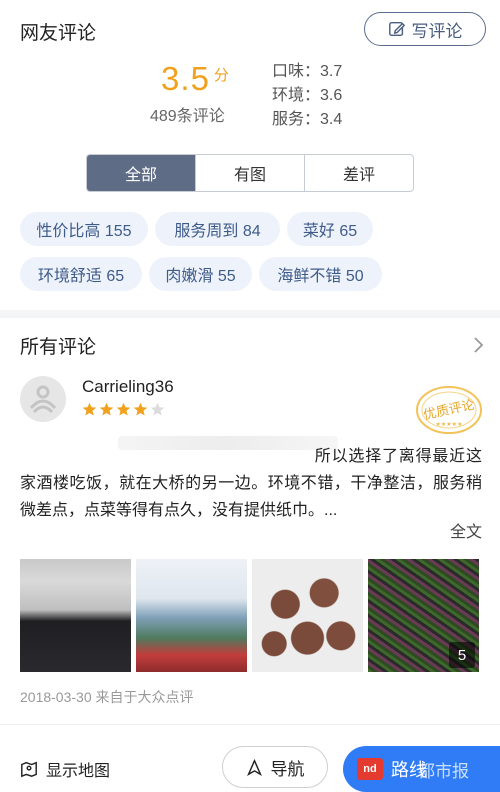 The width and height of the screenshot is (500, 792). What do you see at coordinates (81, 274) in the screenshot?
I see `tag-comfortable: 环境舒适 65` at bounding box center [81, 274].